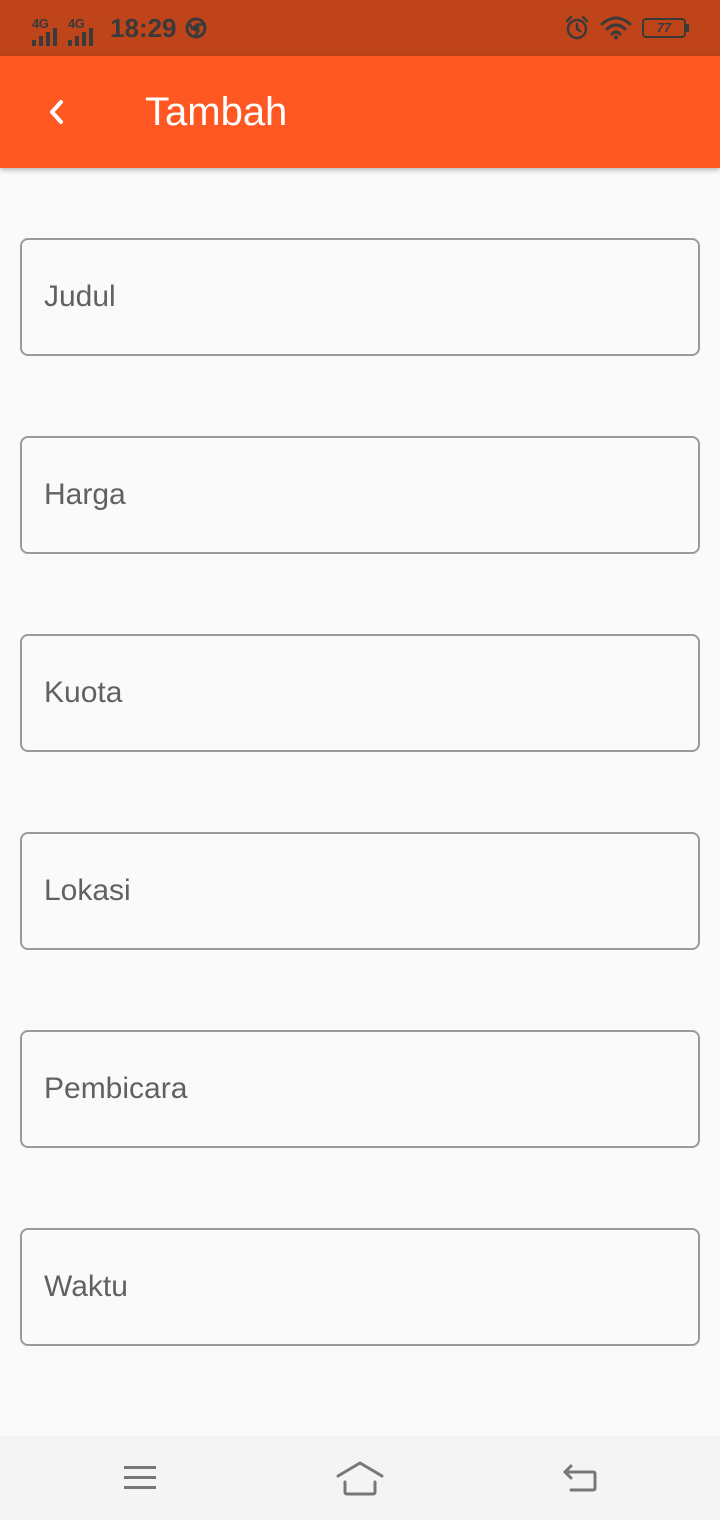 Image resolution: width=720 pixels, height=1520 pixels. I want to click on menu-icon, so click(140, 1477).